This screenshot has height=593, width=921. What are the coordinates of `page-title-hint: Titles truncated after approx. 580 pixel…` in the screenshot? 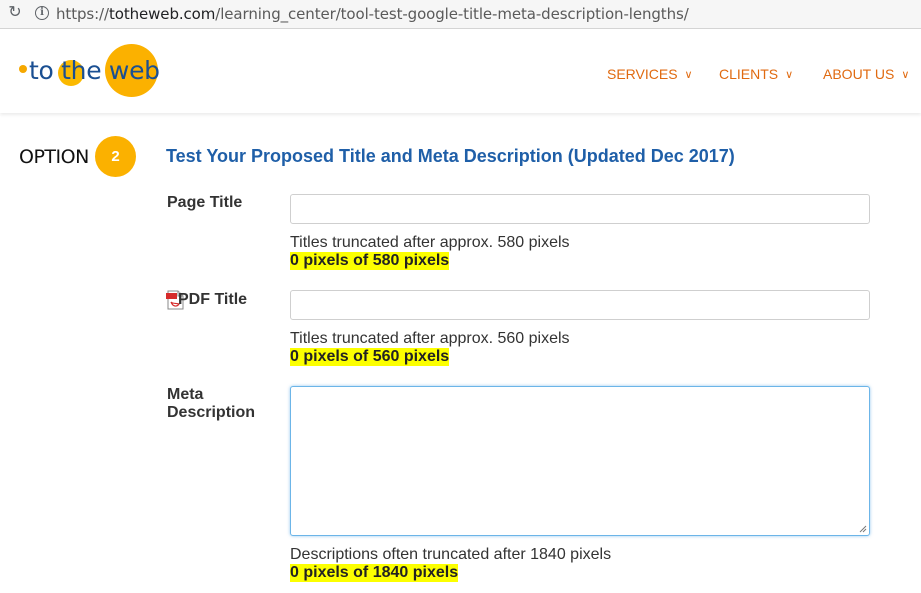 It's located at (430, 242).